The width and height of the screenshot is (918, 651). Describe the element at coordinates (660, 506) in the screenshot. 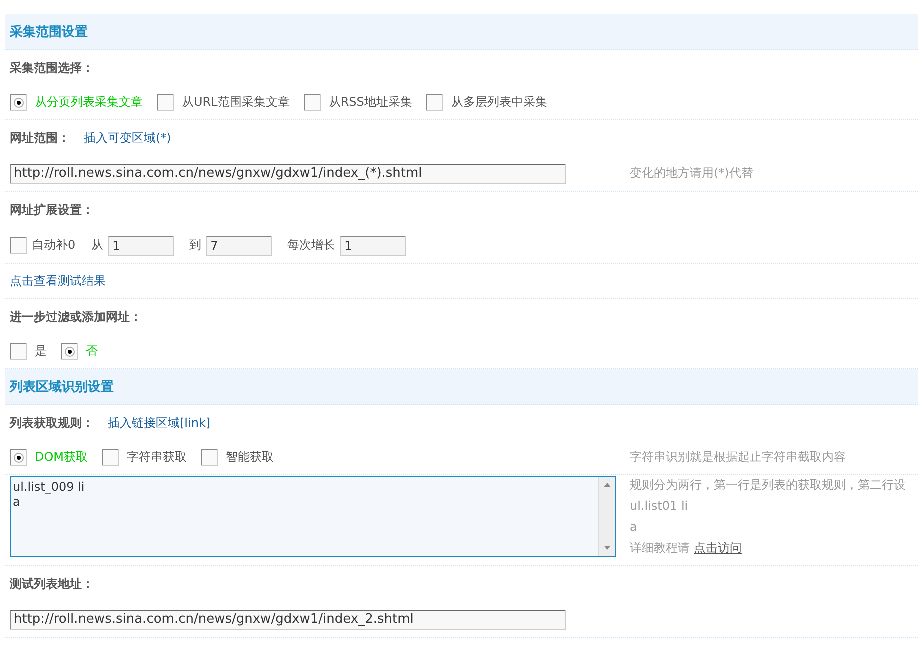

I see `note-text: ul.list01 li` at that location.